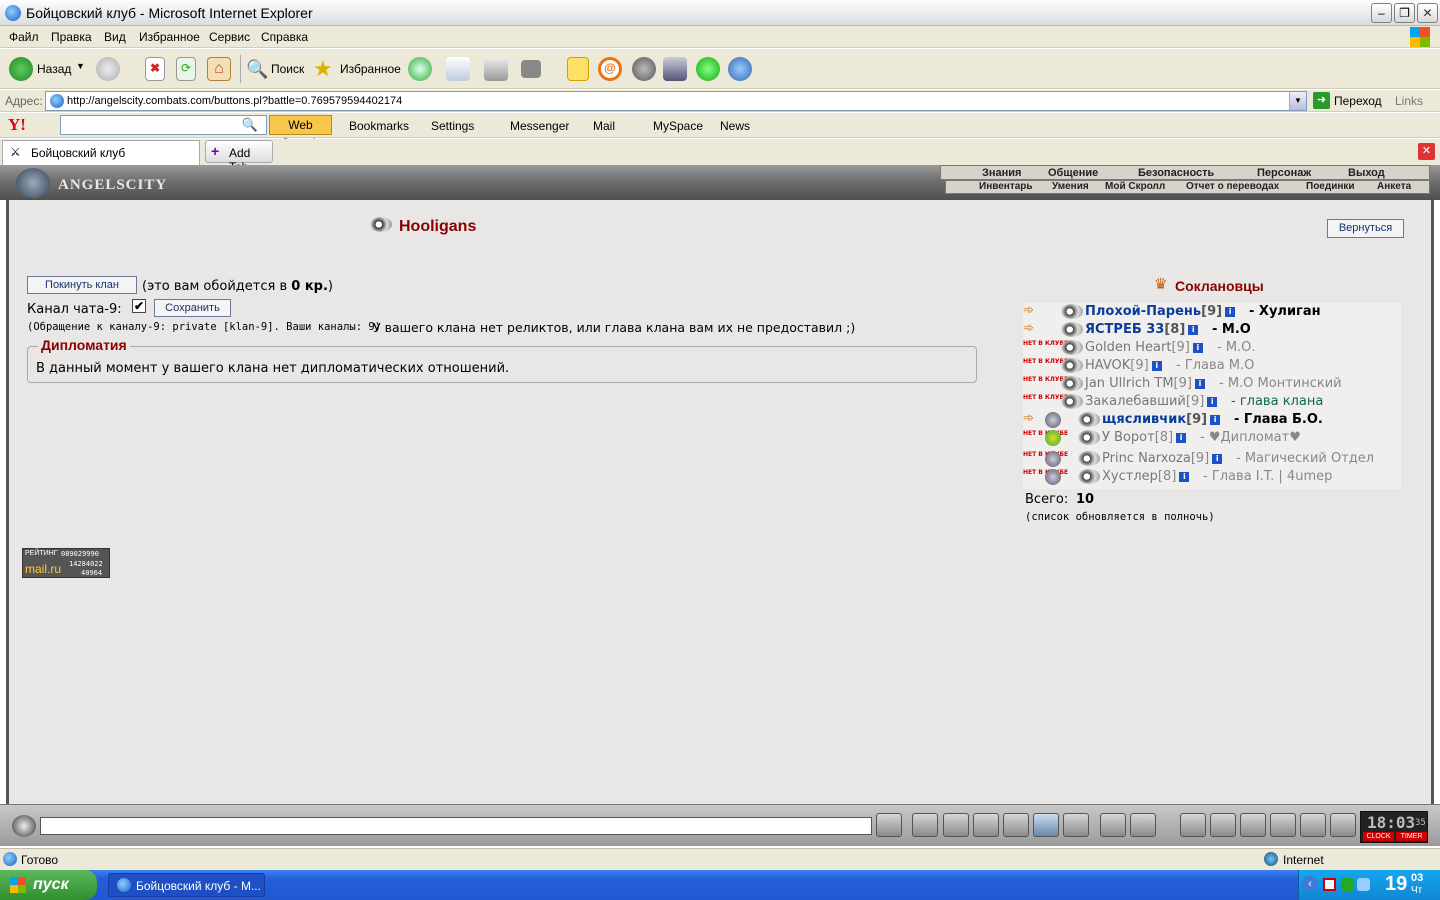 This screenshot has width=1440, height=900. Describe the element at coordinates (1378, 836) in the screenshot. I see `clock-button: CLOCK` at that location.